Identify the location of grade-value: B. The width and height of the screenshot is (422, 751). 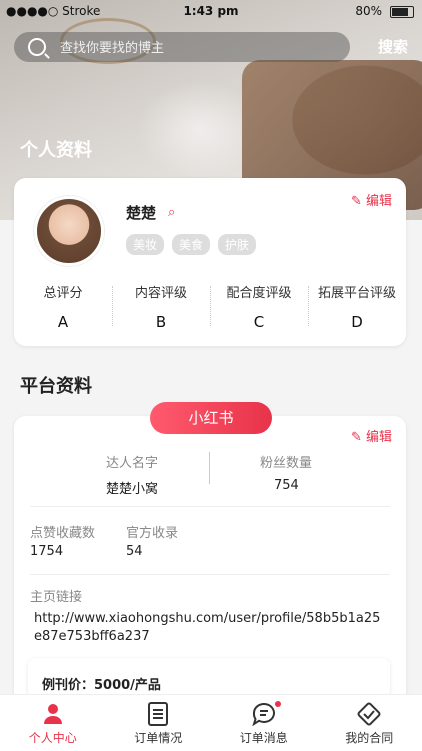
(161, 322).